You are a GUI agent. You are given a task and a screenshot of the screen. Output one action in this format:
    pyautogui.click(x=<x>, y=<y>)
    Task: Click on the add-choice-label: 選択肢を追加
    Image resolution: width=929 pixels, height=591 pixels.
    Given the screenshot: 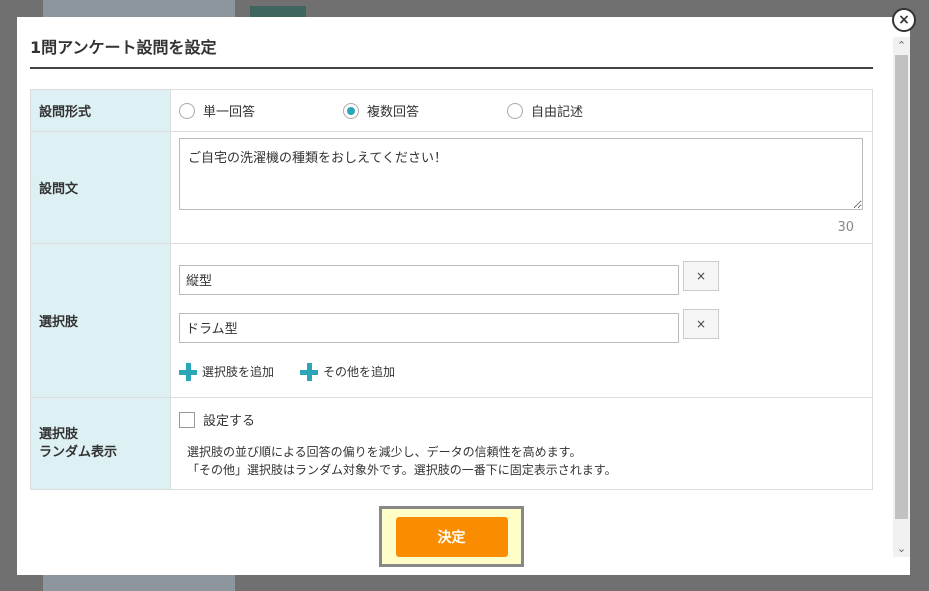 What is the action you would take?
    pyautogui.click(x=238, y=372)
    